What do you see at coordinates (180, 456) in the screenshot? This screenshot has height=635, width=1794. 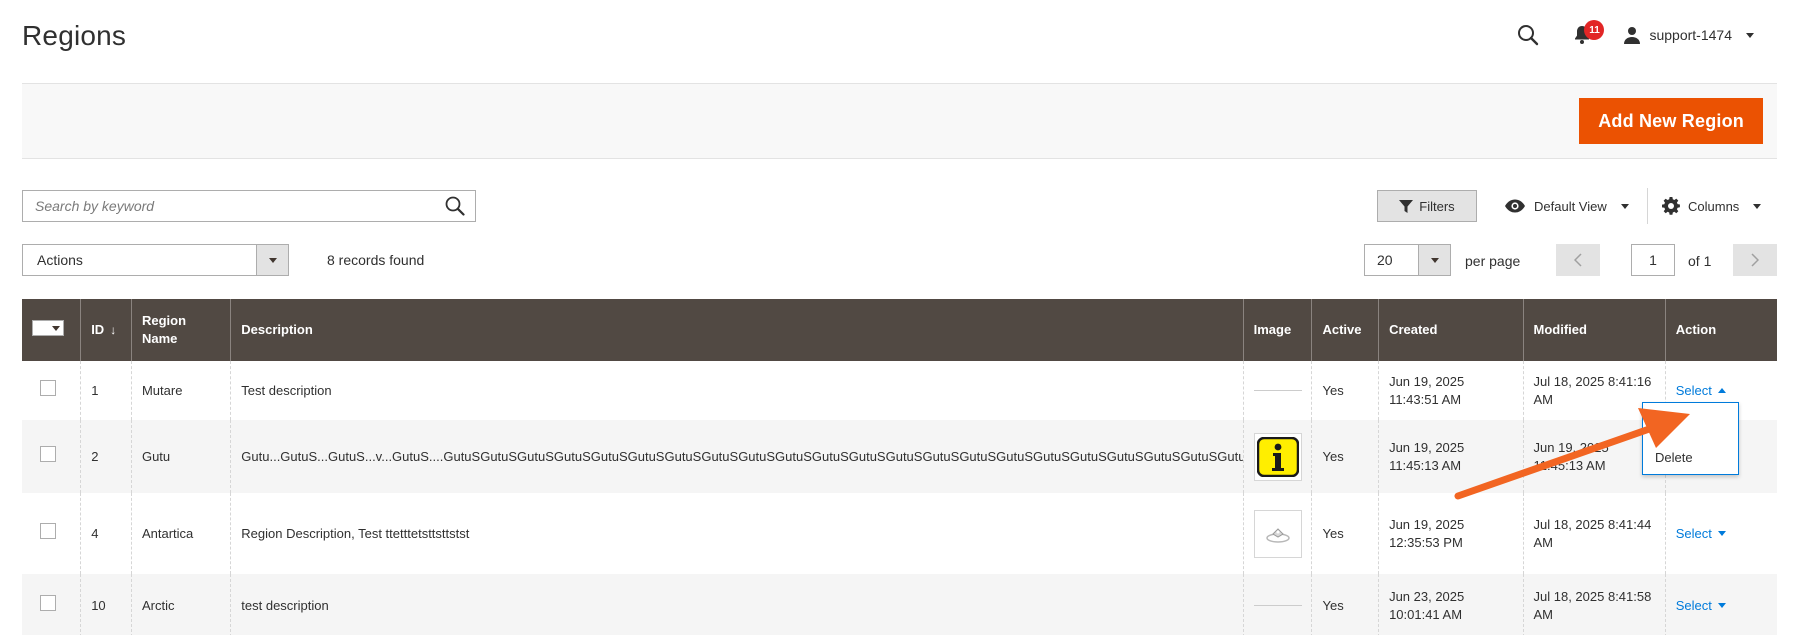 I see `row-region-name: Gutu` at bounding box center [180, 456].